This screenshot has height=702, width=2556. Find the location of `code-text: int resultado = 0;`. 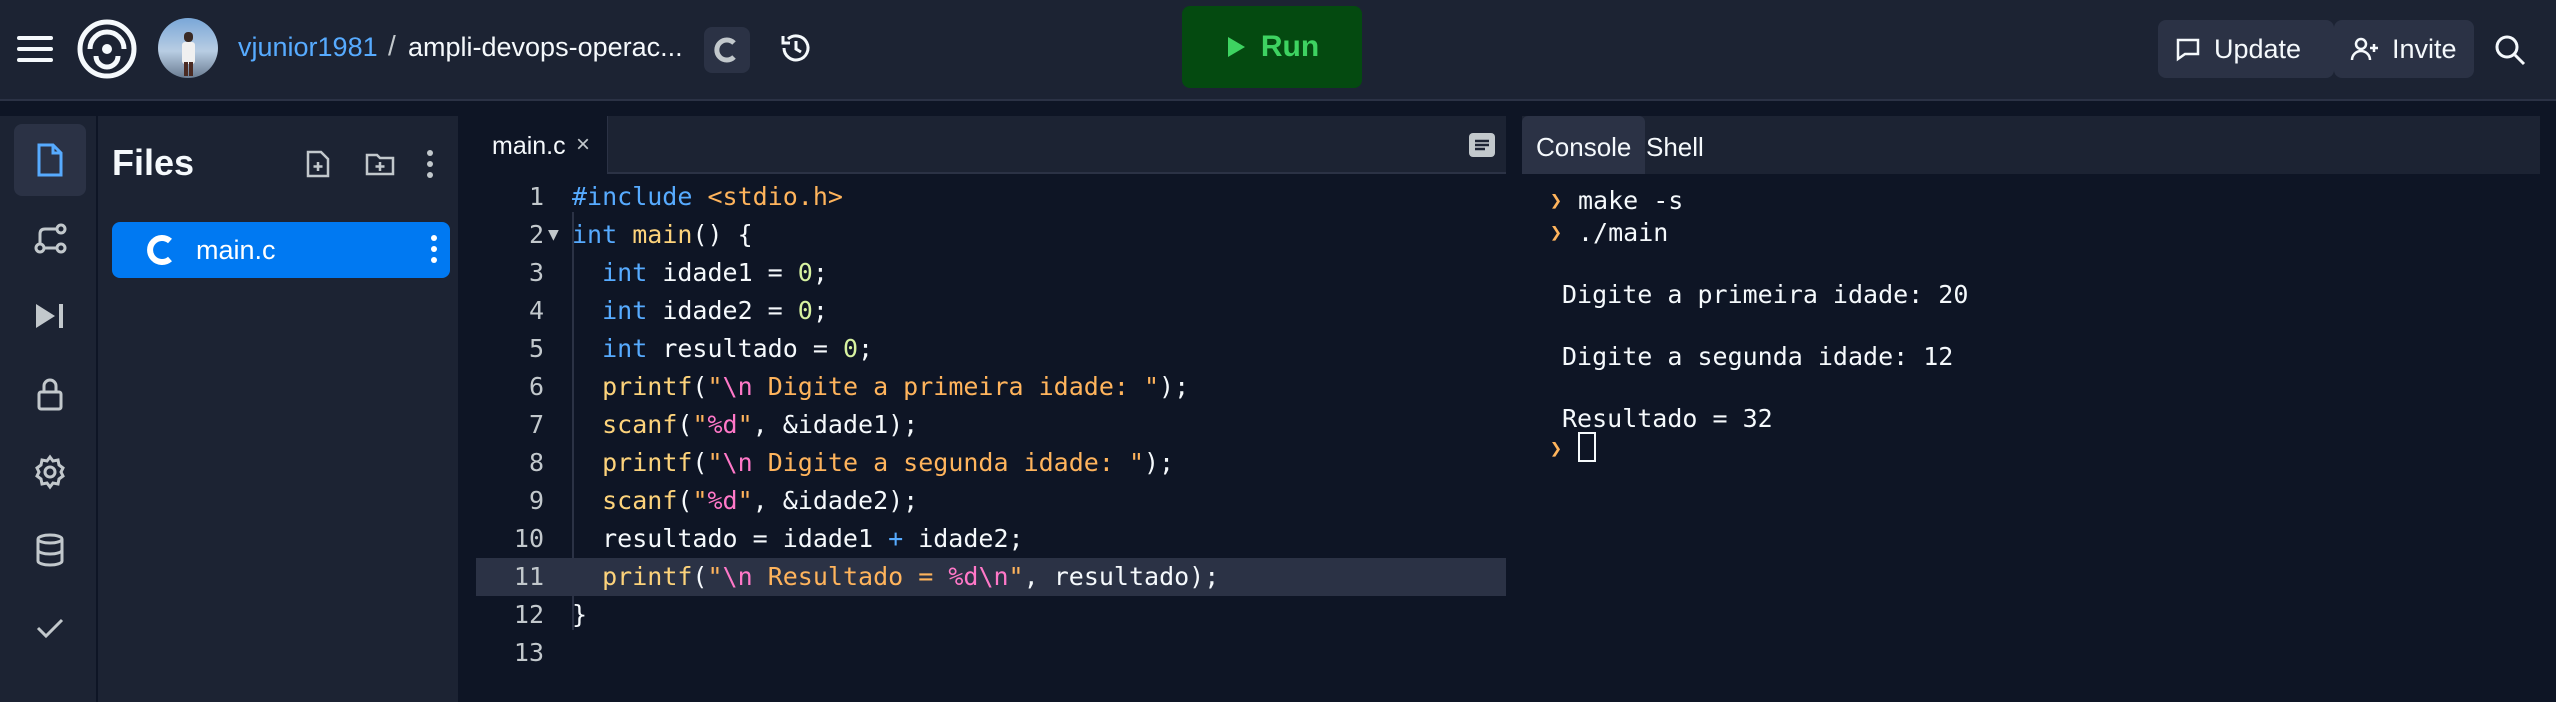

code-text: int resultado = 0; is located at coordinates (738, 348).